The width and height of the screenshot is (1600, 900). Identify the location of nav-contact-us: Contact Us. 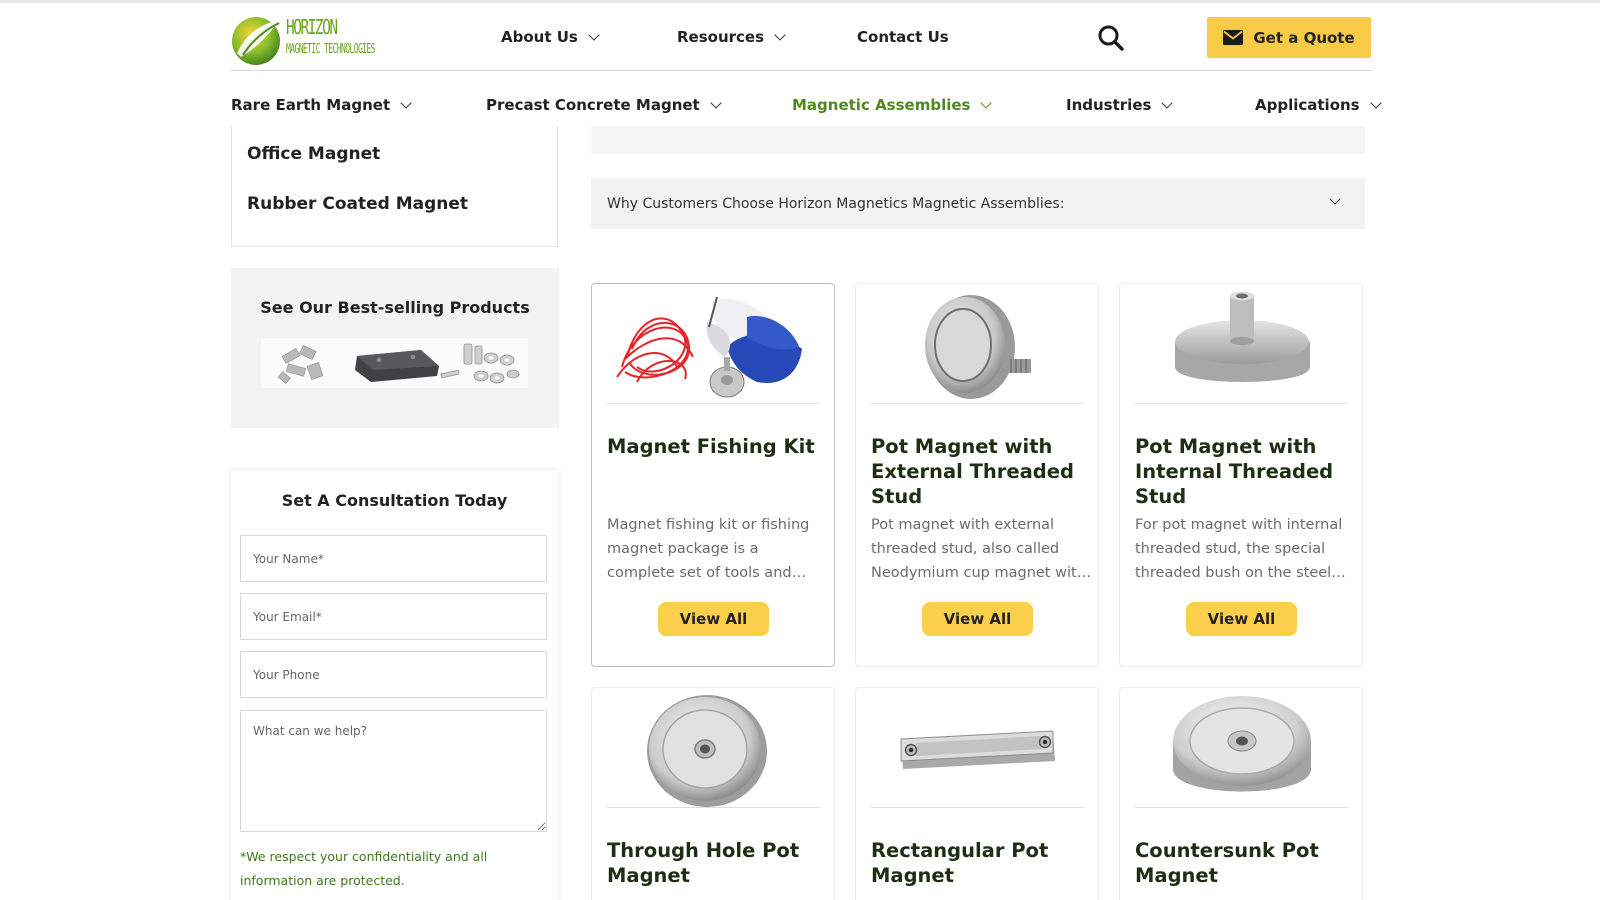
(903, 37).